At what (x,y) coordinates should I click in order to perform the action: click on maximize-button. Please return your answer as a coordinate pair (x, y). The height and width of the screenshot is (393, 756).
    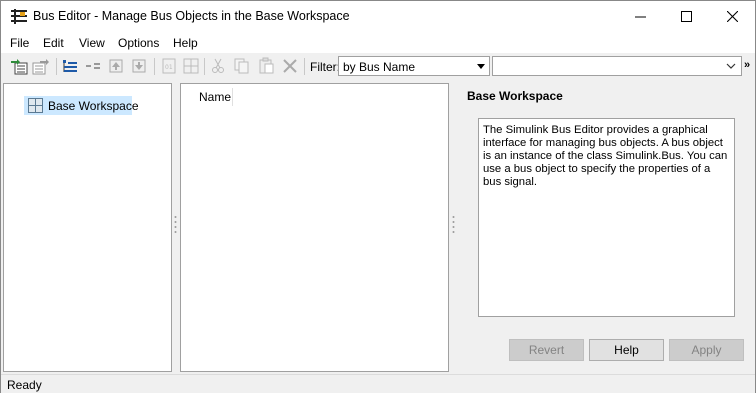
    Looking at the image, I should click on (686, 16).